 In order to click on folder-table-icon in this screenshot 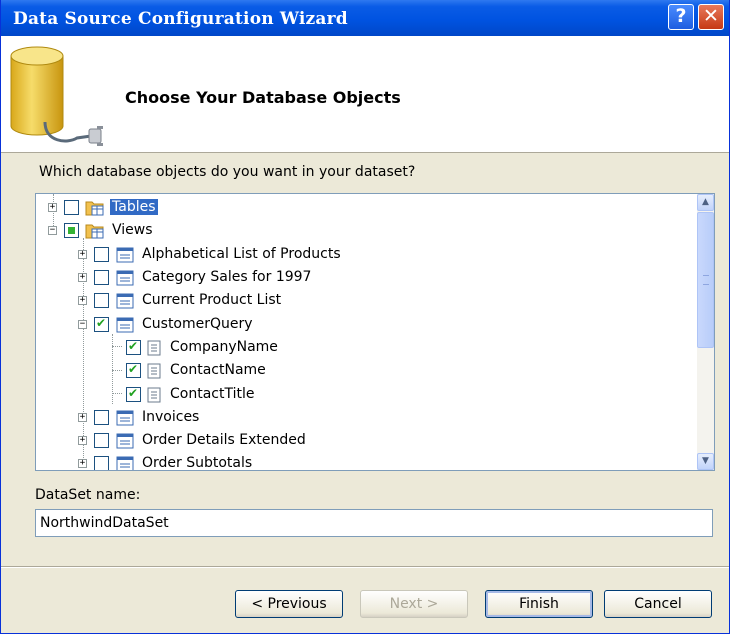, I will do `click(94, 208)`.